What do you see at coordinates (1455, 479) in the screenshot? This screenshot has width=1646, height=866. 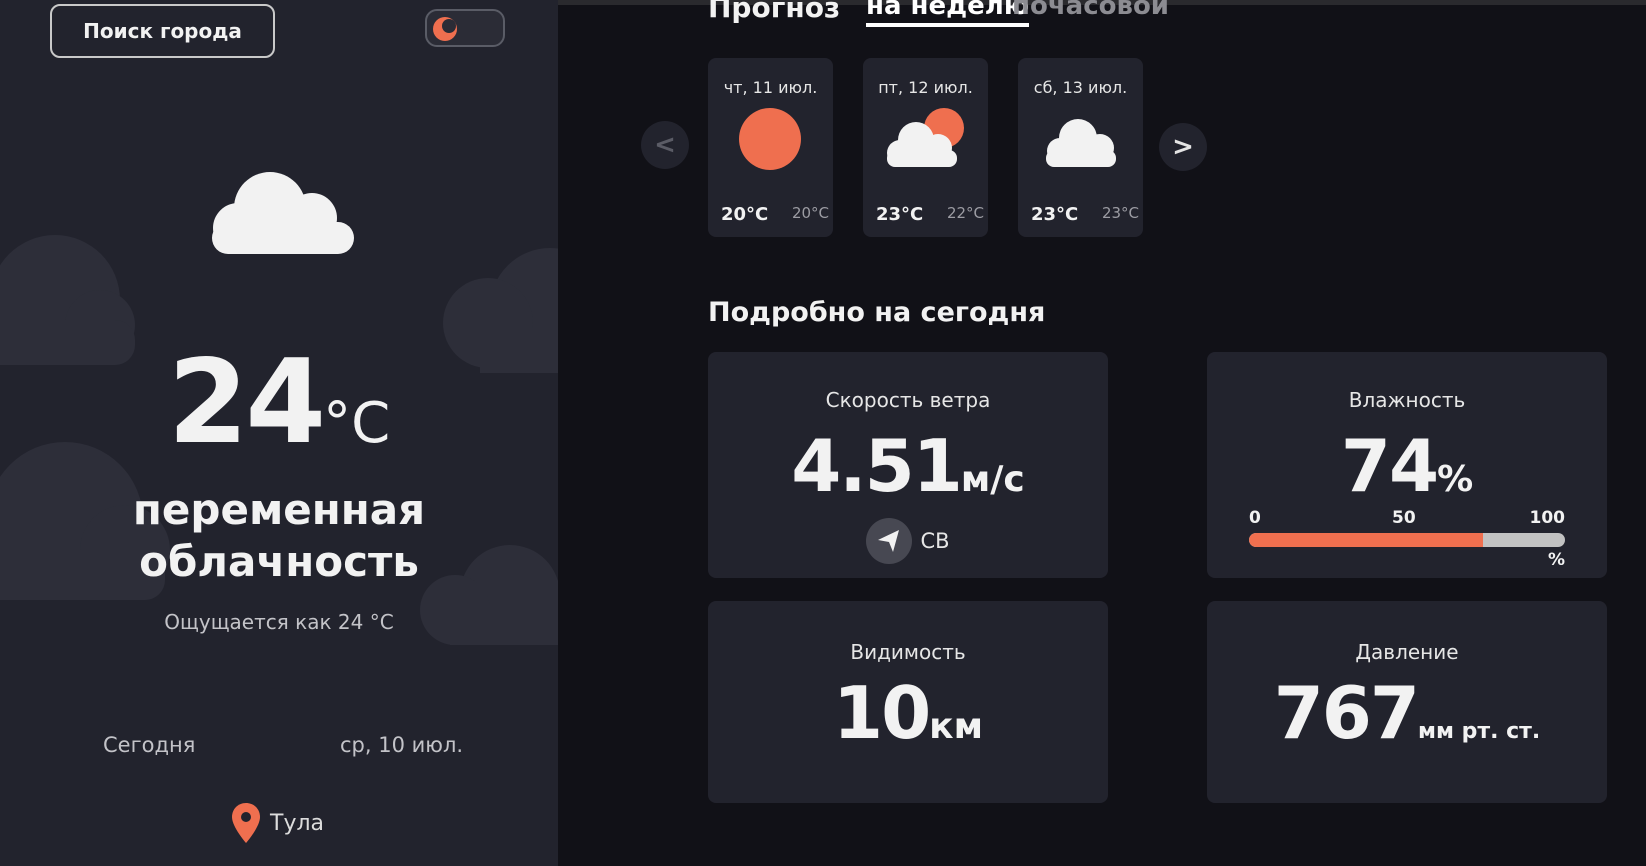 I see `humidity-unit: %` at bounding box center [1455, 479].